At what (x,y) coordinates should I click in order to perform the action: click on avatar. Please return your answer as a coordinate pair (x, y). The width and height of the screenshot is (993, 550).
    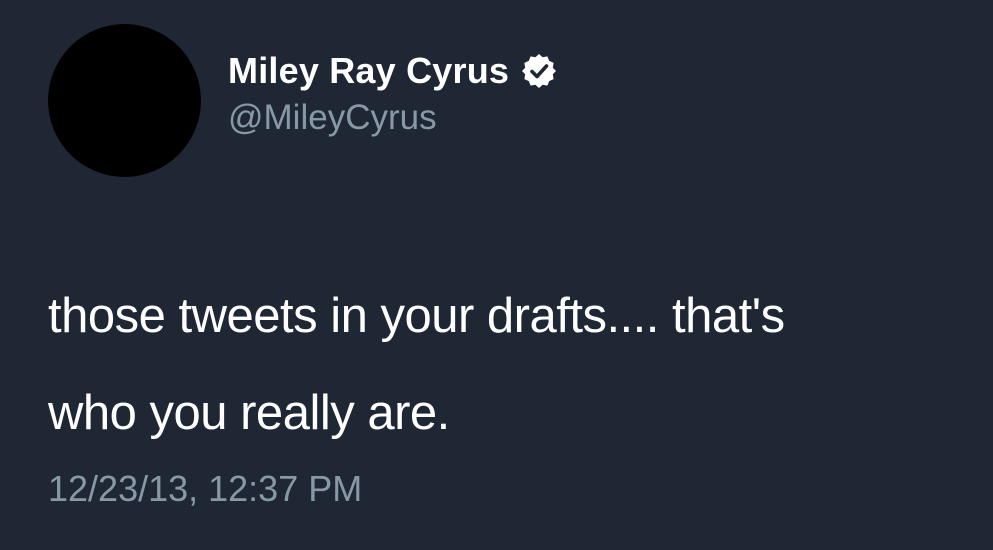
    Looking at the image, I should click on (124, 100).